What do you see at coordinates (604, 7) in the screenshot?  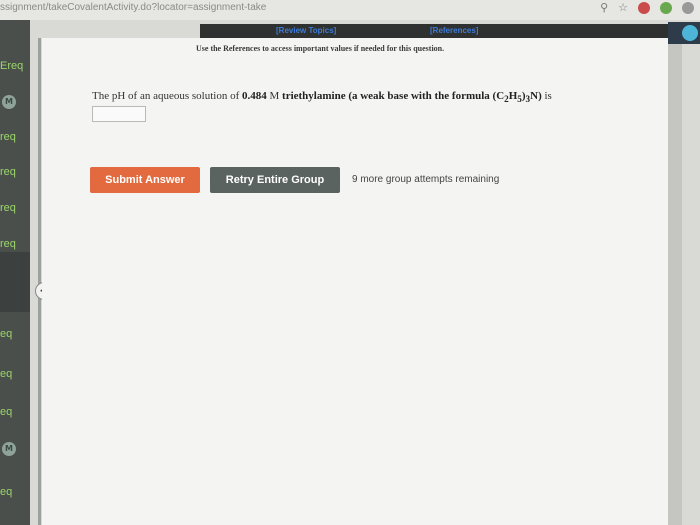 I see `zoom-icon: ⚲` at bounding box center [604, 7].